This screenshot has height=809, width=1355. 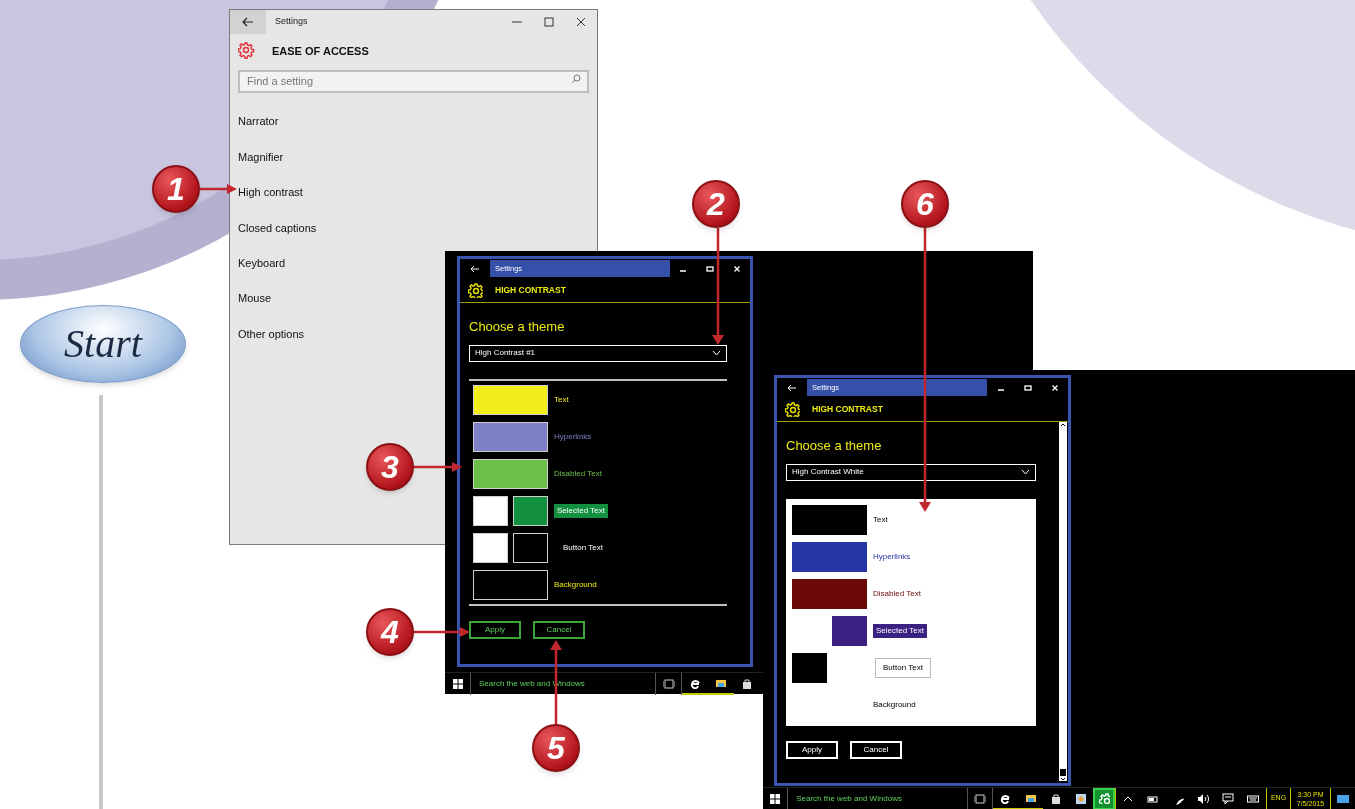 What do you see at coordinates (292, 22) in the screenshot?
I see `window-title: Settings` at bounding box center [292, 22].